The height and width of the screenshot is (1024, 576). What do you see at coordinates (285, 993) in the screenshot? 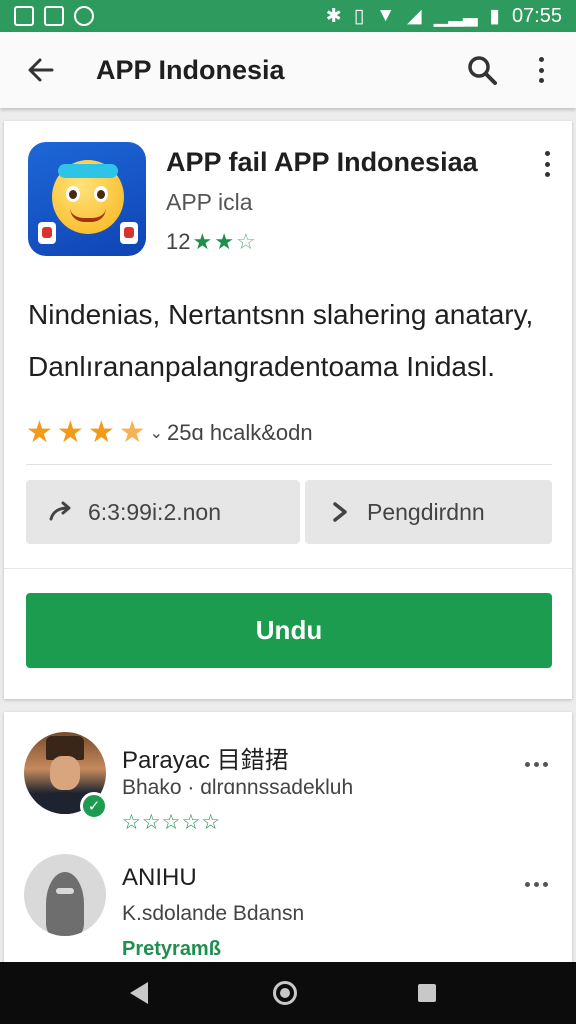
I see `nav-home-icon` at bounding box center [285, 993].